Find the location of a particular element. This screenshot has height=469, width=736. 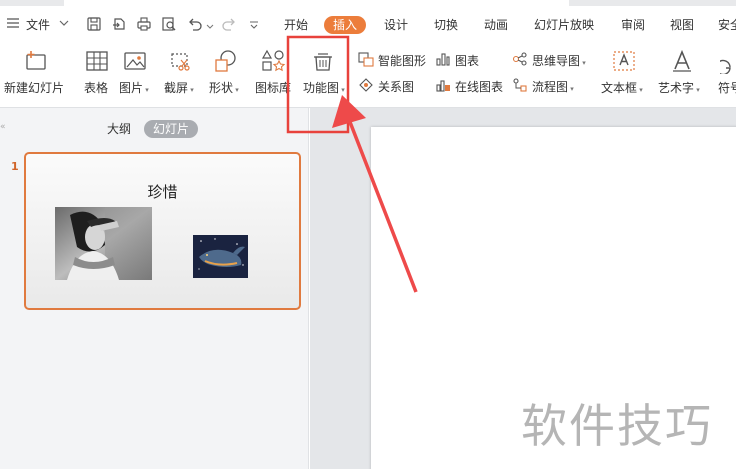

tab-slides: 幻灯片 is located at coordinates (171, 129).